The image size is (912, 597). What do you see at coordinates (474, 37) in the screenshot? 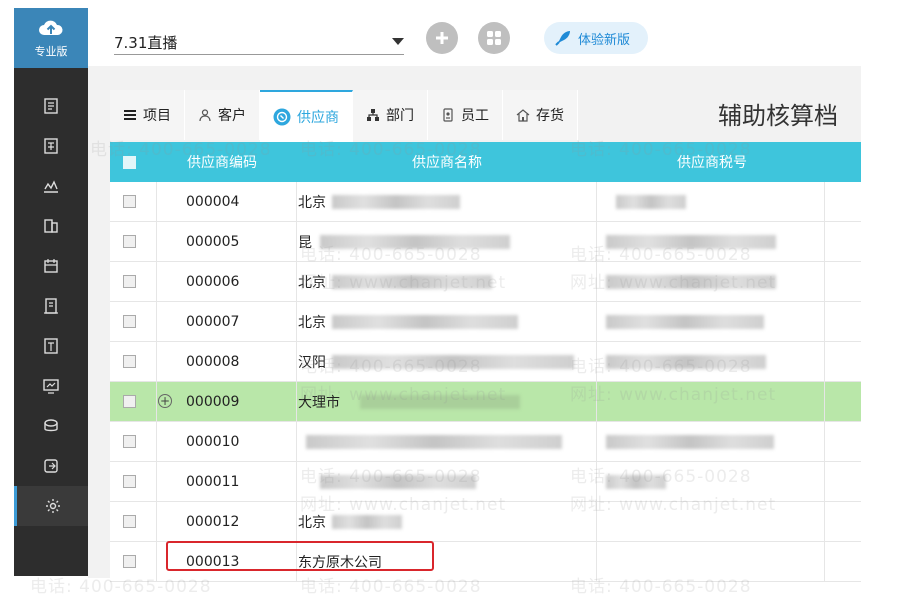
I see `top-header: 7.31直播 体验新版` at bounding box center [474, 37].